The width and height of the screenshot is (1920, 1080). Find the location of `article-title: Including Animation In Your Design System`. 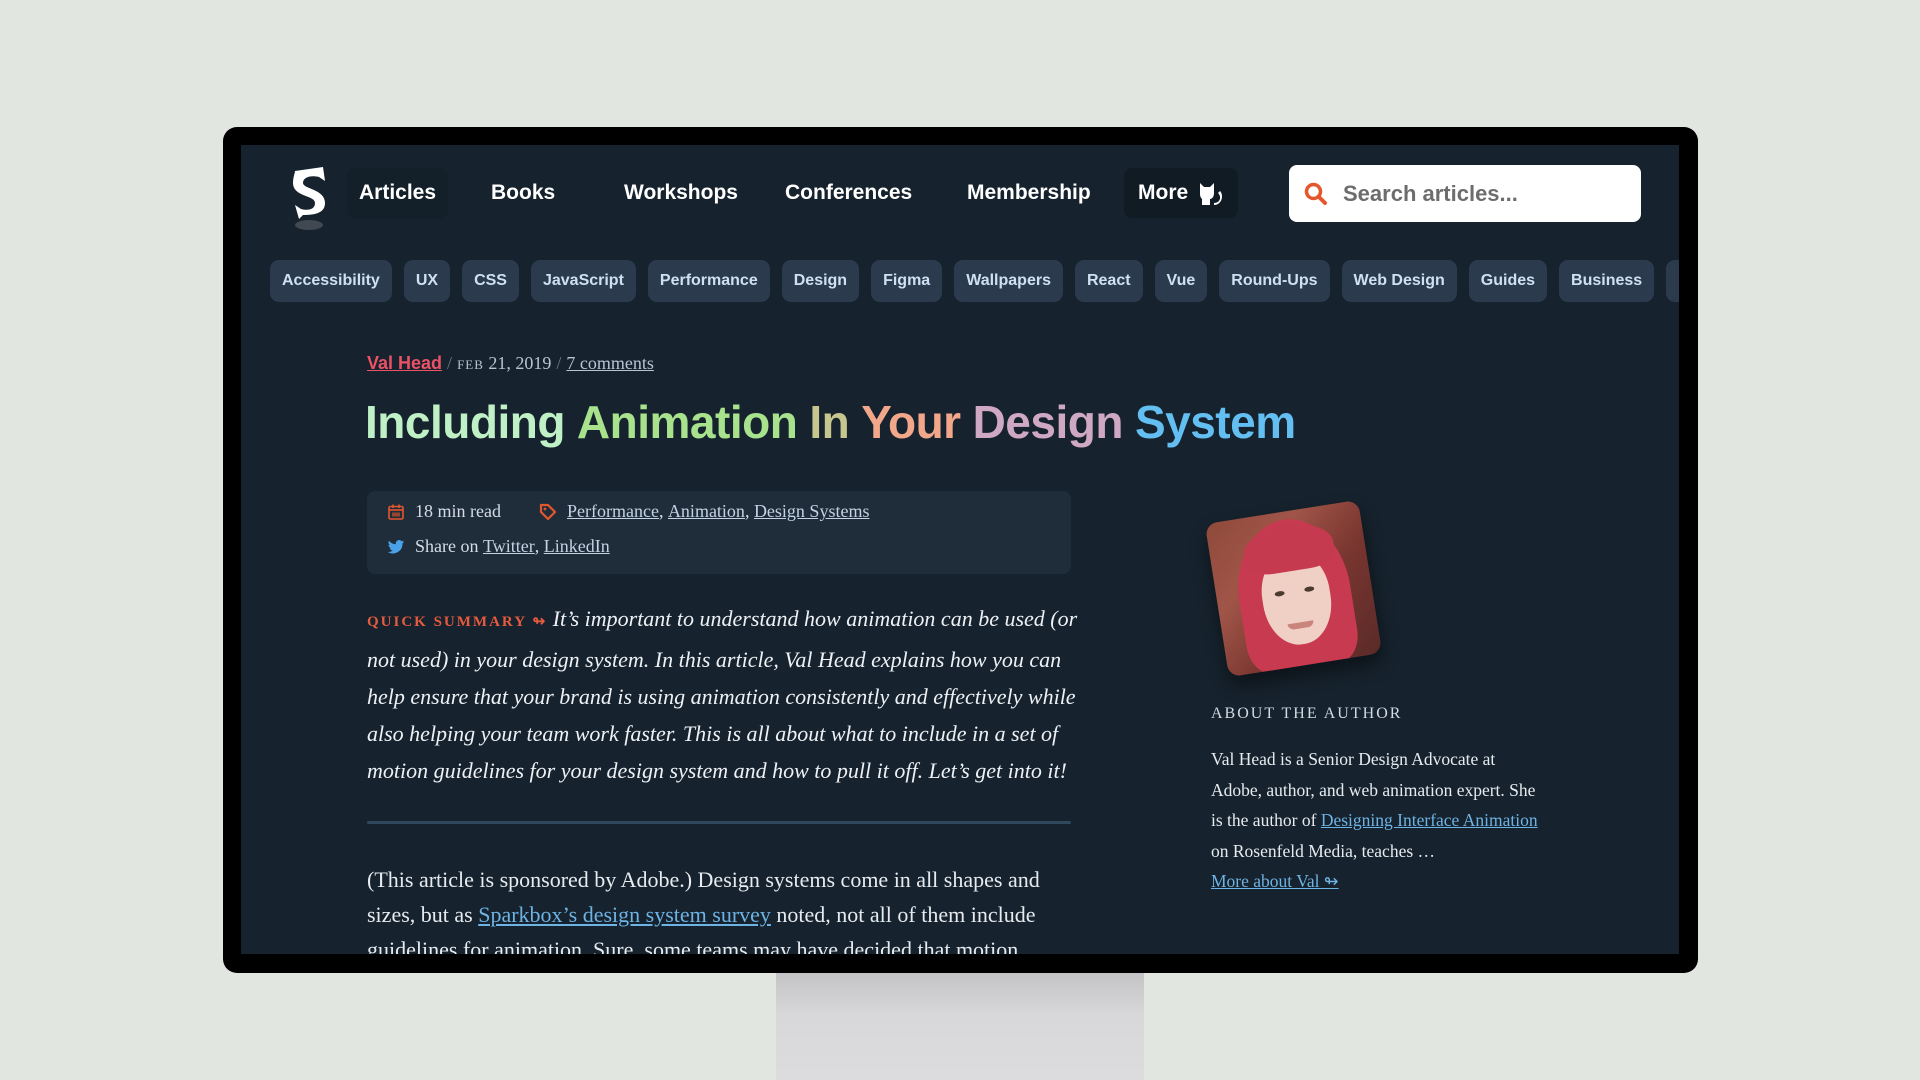

article-title: Including Animation In Your Design System is located at coordinates (836, 422).